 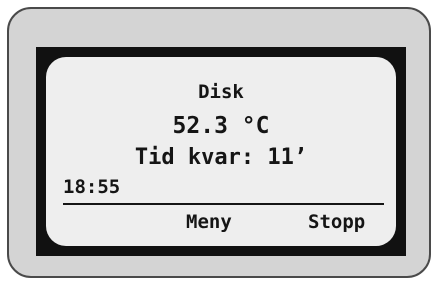 What do you see at coordinates (209, 222) in the screenshot?
I see `menu-softkey: Meny` at bounding box center [209, 222].